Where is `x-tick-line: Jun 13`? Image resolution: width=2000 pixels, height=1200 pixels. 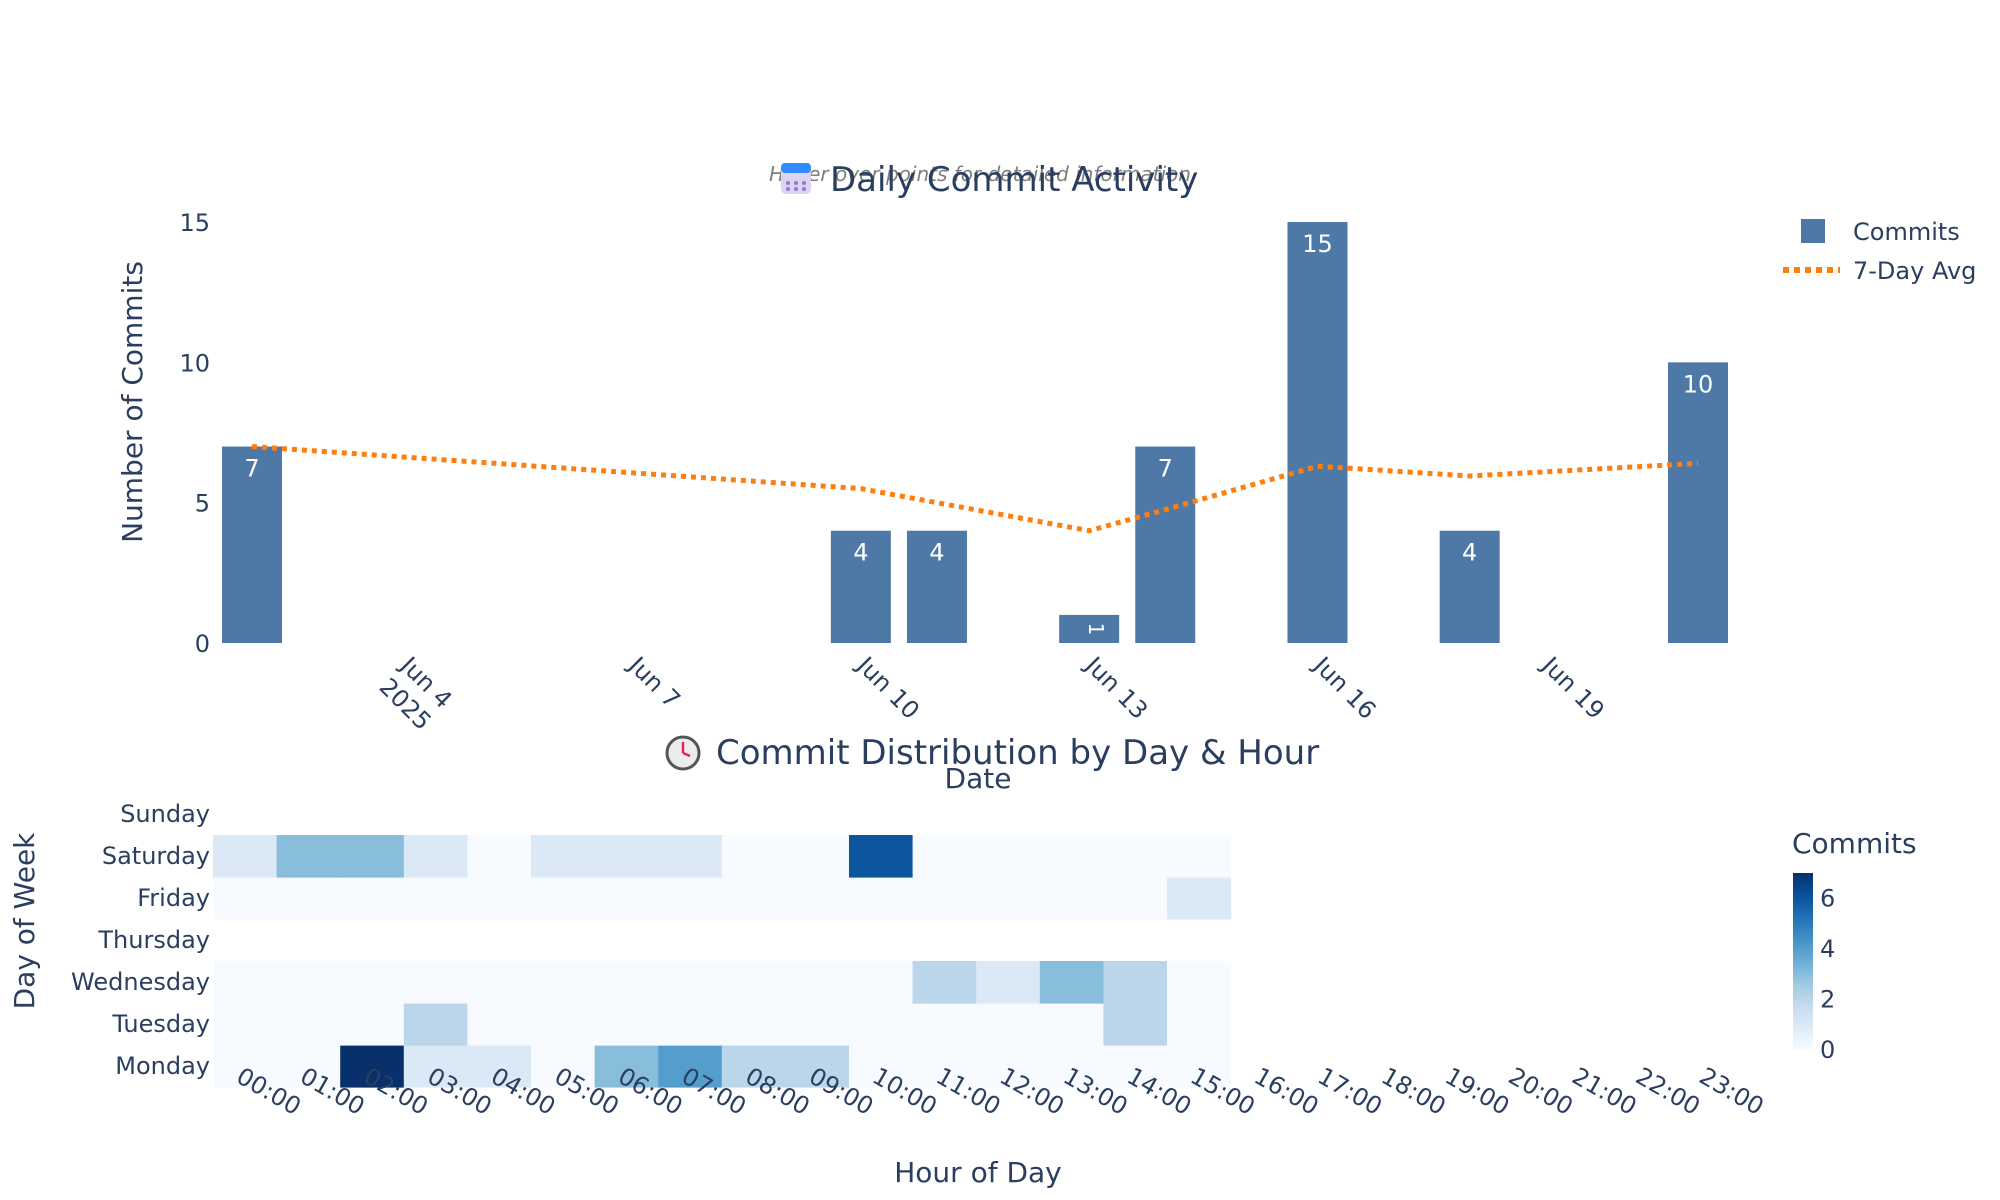
x-tick-line: Jun 13 is located at coordinates (1116, 687).